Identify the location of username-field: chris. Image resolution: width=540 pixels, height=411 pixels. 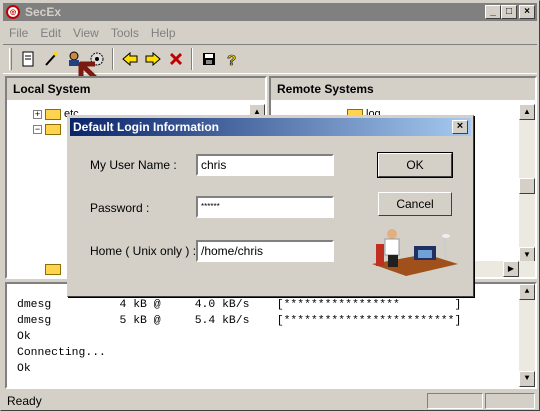
(265, 165).